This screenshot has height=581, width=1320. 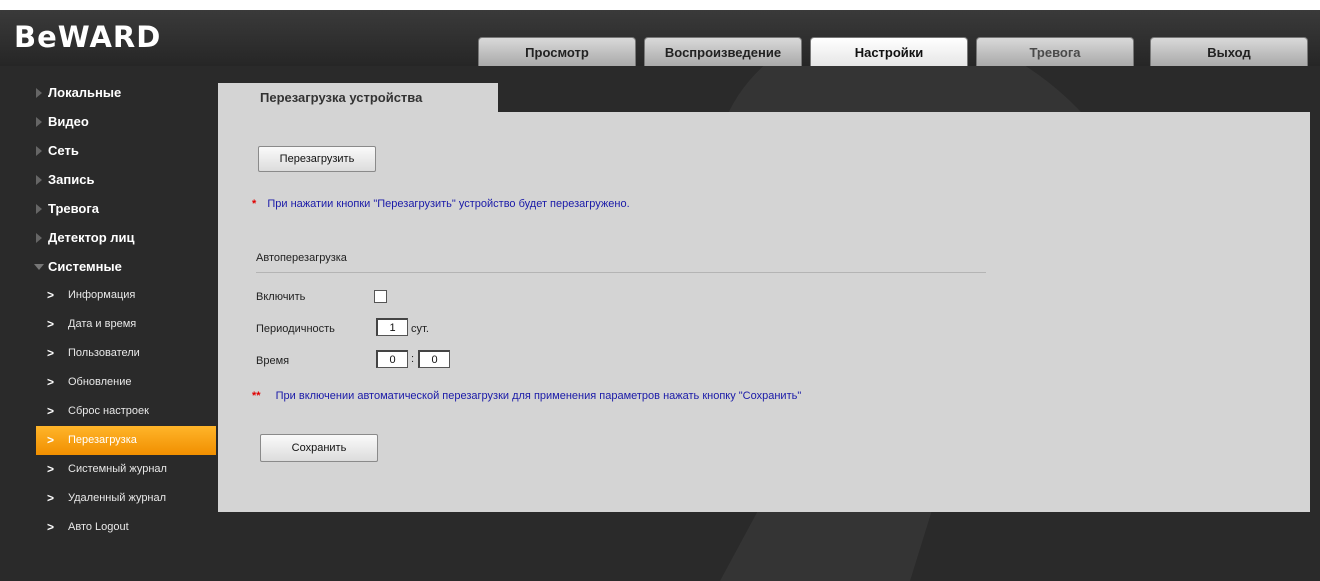 I want to click on period-label: Периодичность, so click(x=295, y=329).